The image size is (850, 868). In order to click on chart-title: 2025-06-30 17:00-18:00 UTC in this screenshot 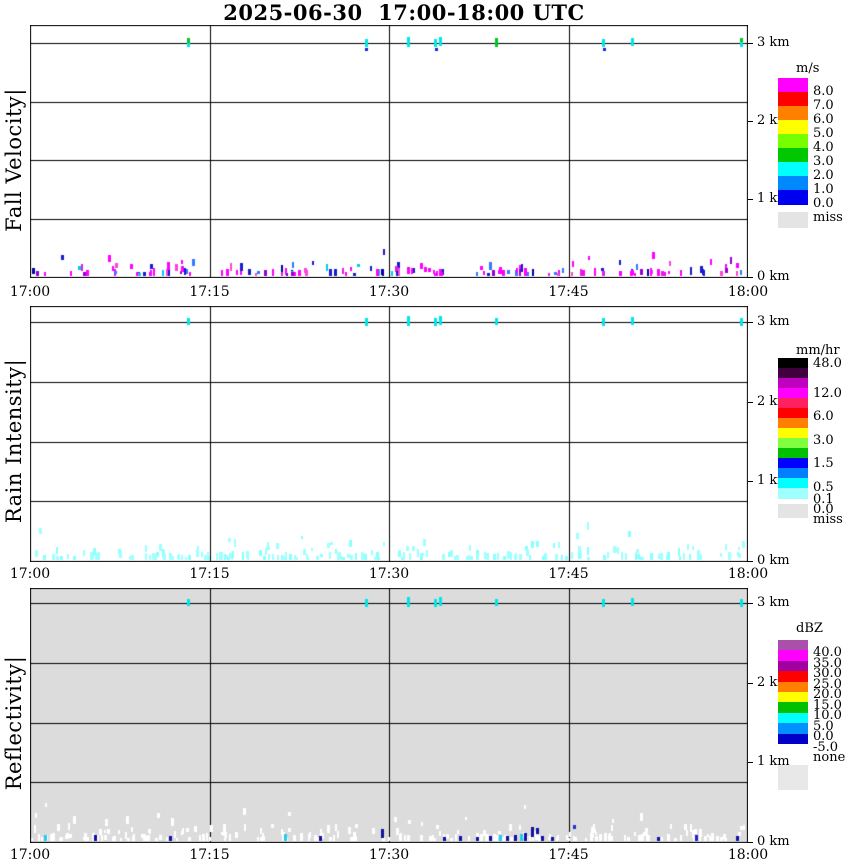, I will do `click(404, 12)`.